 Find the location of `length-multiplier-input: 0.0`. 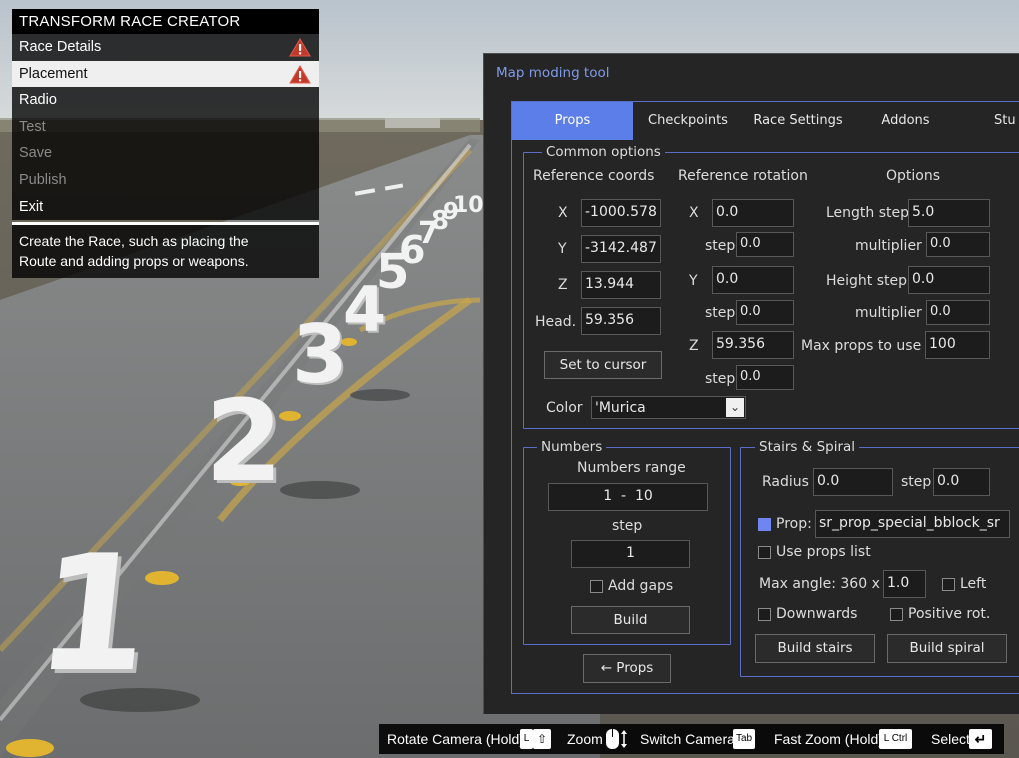

length-multiplier-input: 0.0 is located at coordinates (958, 244).